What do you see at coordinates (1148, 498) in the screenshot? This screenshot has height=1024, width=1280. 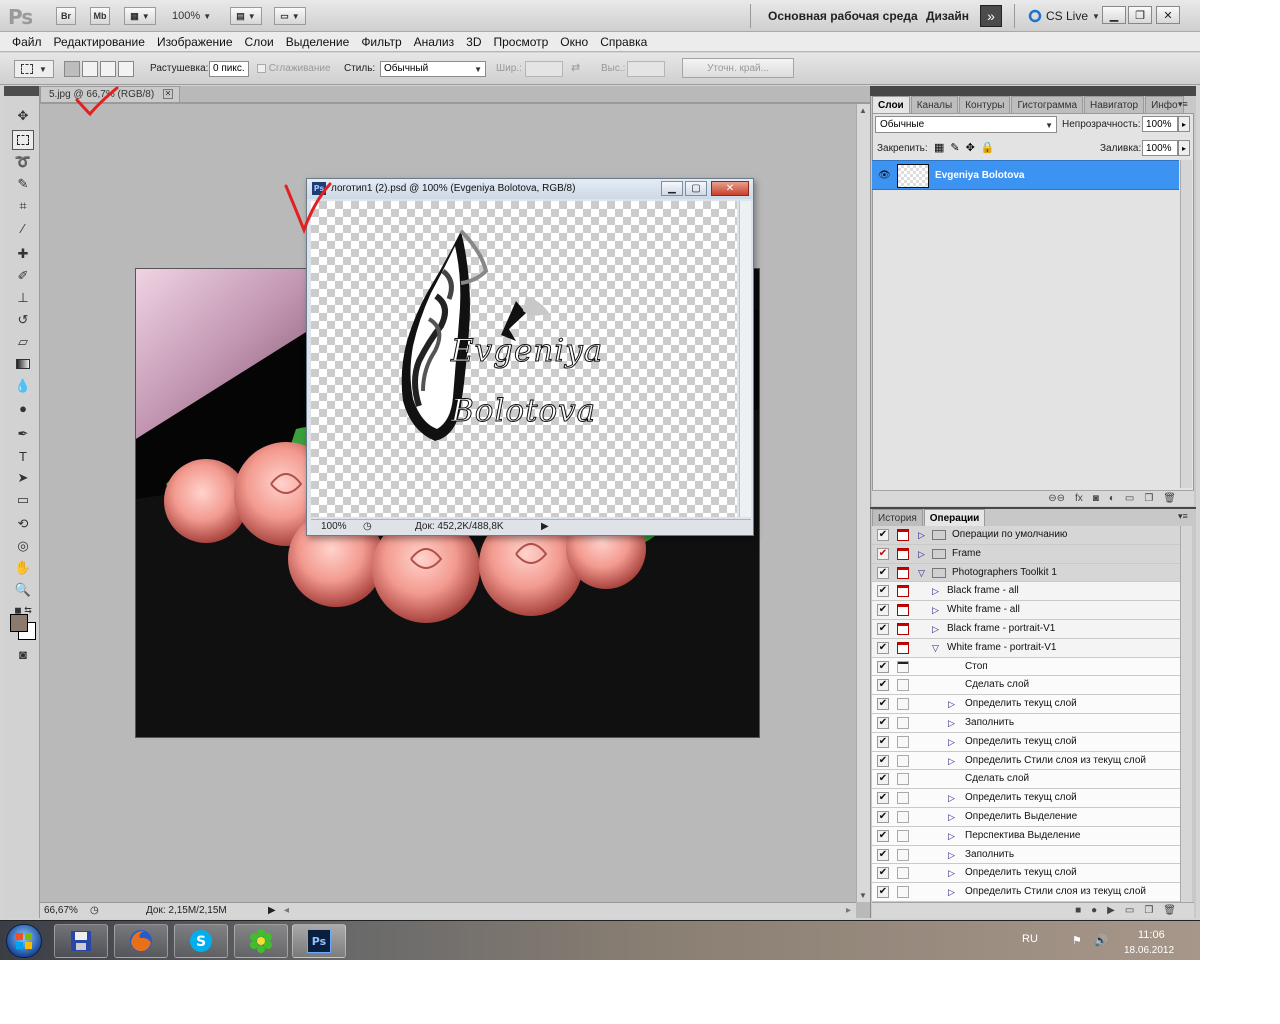 I see `new-layer-icon: ❐` at bounding box center [1148, 498].